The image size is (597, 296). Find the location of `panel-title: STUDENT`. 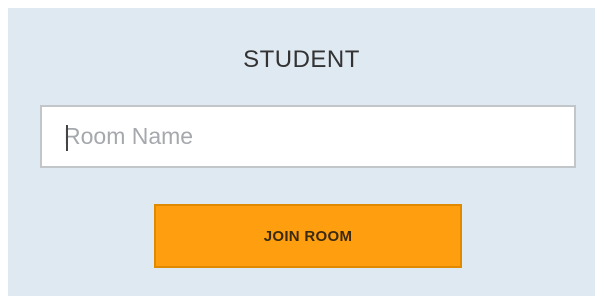

panel-title: STUDENT is located at coordinates (301, 59).